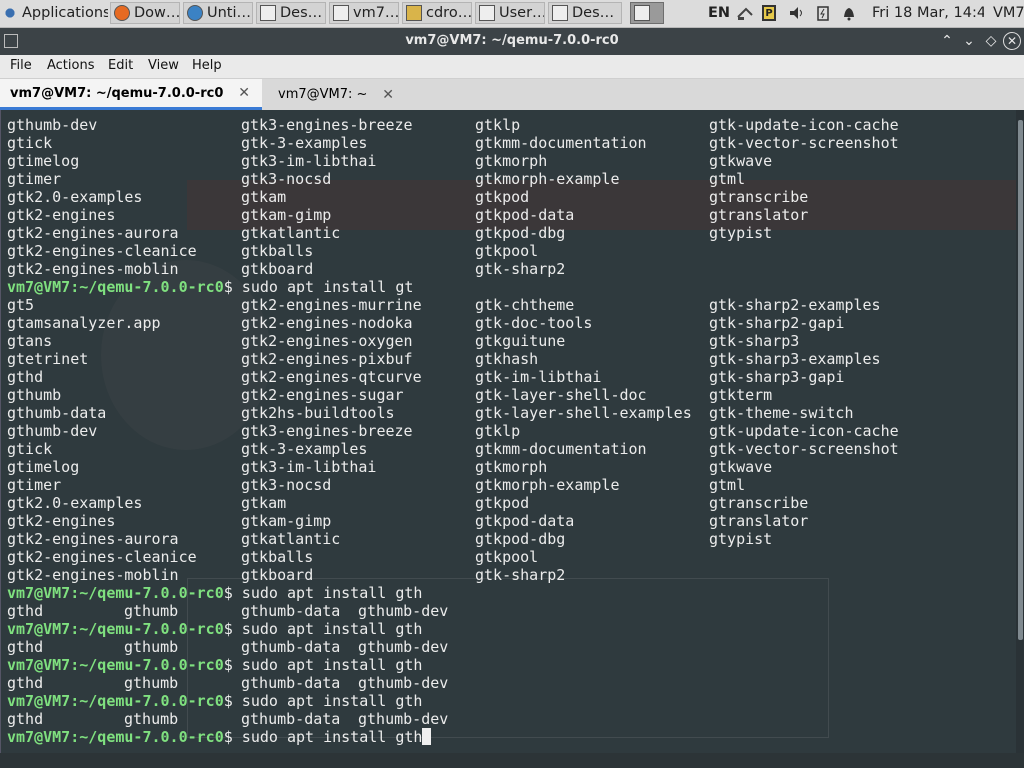 The image size is (1024, 768). Describe the element at coordinates (991, 41) in the screenshot. I see `shade-icon: ◇` at that location.